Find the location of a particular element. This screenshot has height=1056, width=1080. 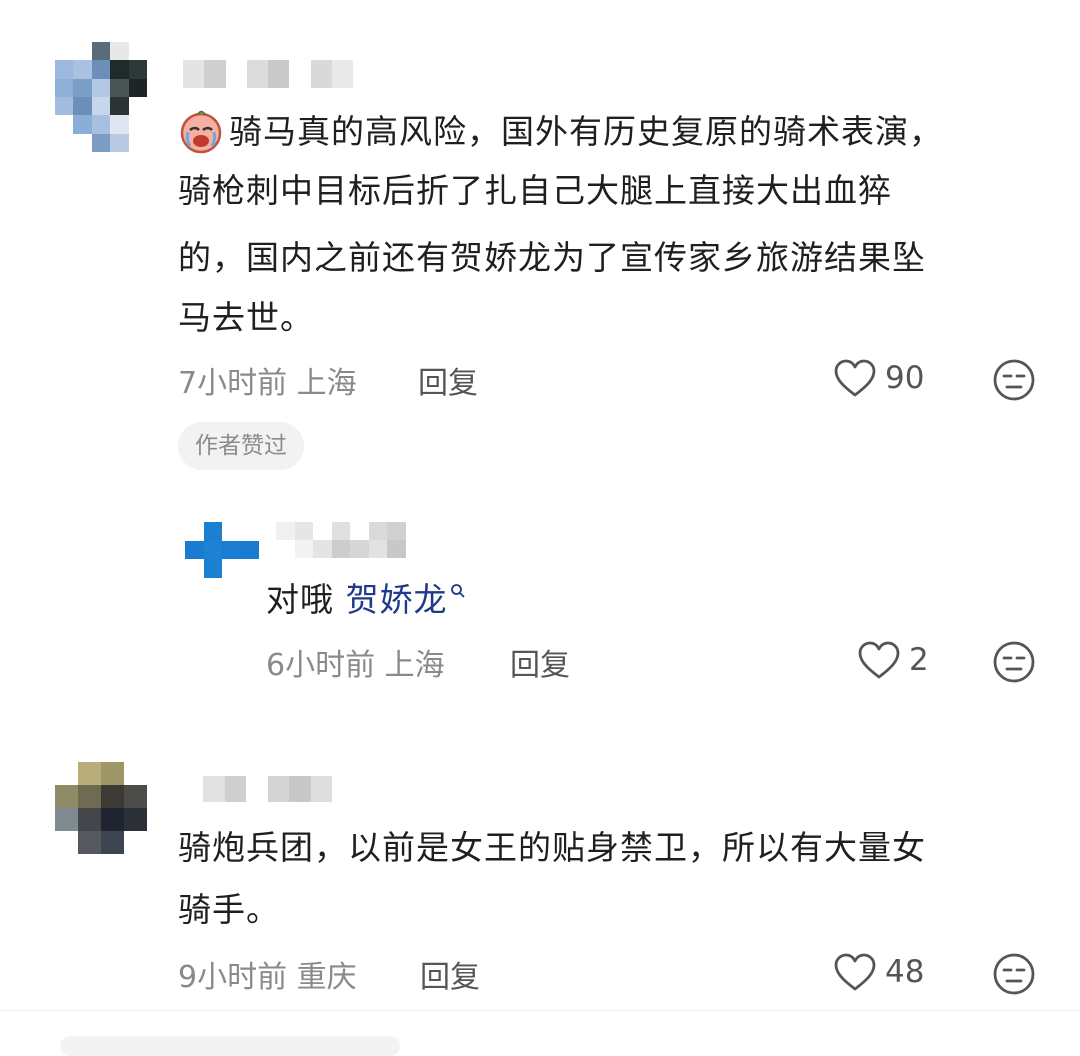

comment-time: 7小时前 is located at coordinates (233, 383).